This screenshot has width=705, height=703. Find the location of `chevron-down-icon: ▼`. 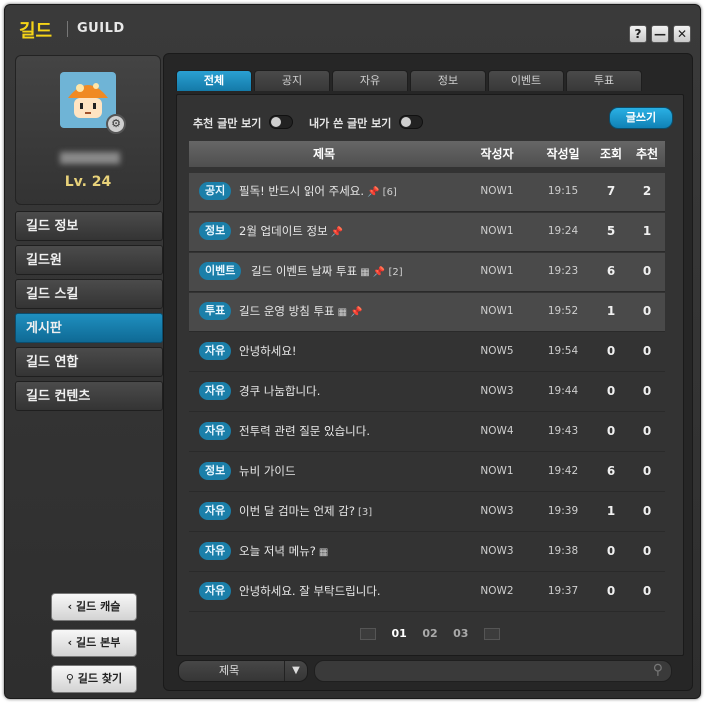

chevron-down-icon: ▼ is located at coordinates (295, 671).